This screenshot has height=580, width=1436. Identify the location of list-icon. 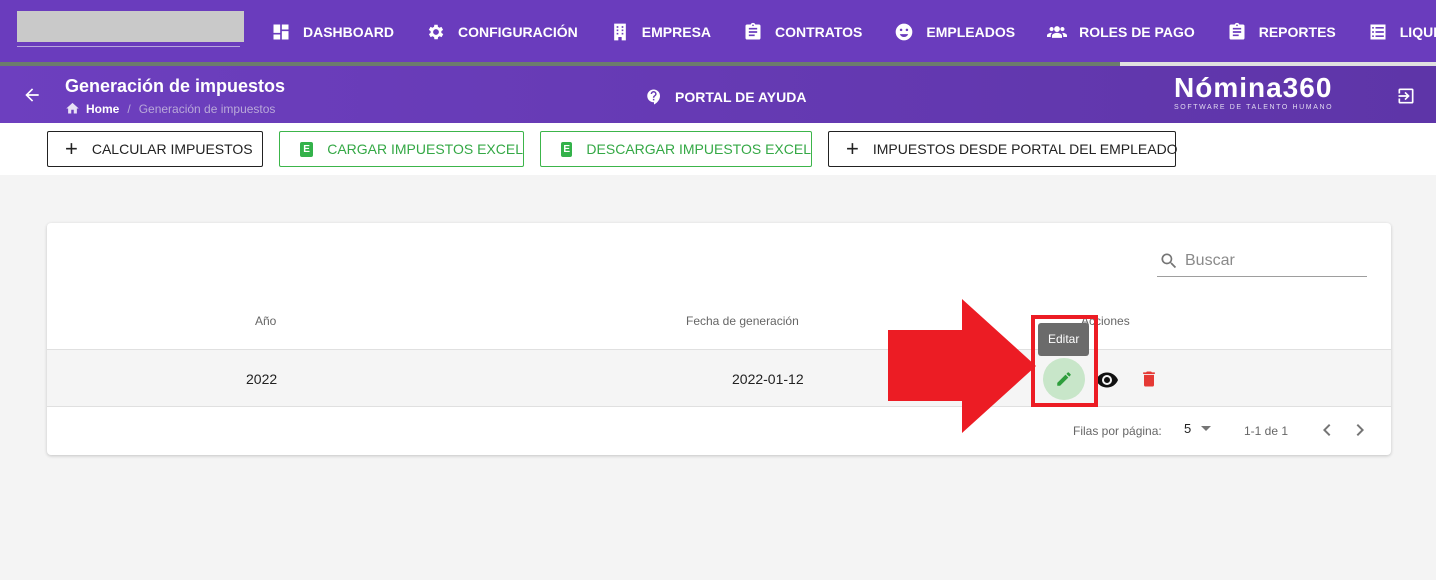
(1378, 32).